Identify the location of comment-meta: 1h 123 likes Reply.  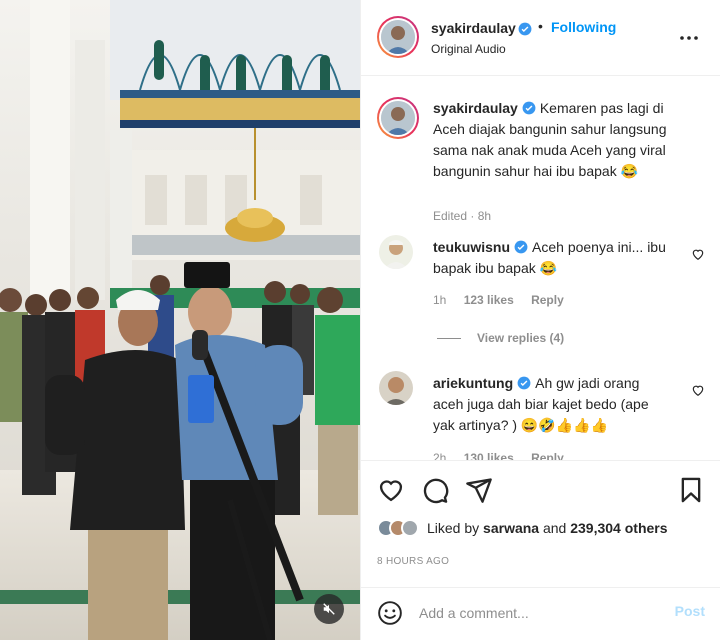
(505, 300).